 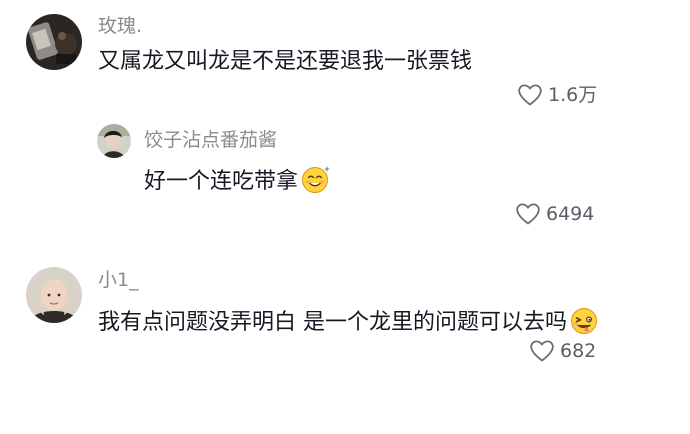 I want to click on comment-text-body: 我有点问题没弄明白 是一个龙里的问题可以去吗, so click(x=332, y=322).